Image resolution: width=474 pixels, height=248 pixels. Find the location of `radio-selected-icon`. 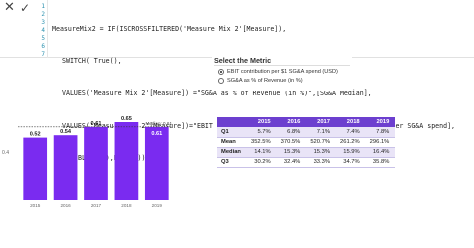

radio-selected-icon is located at coordinates (221, 71).